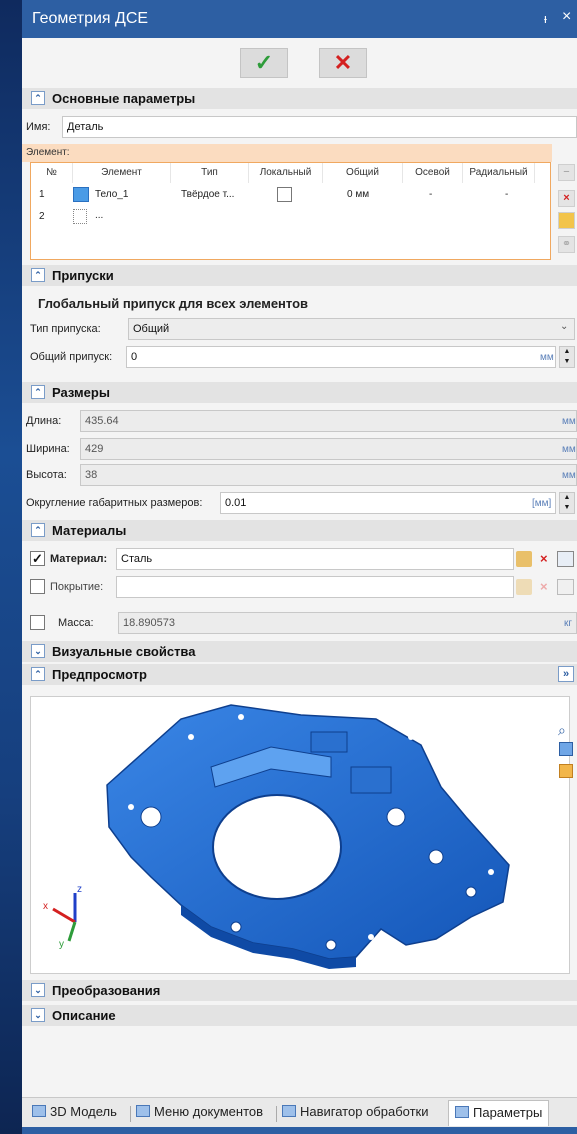 This screenshot has height=1134, width=577. Describe the element at coordinates (315, 559) in the screenshot. I see `material-input: Сталь` at that location.